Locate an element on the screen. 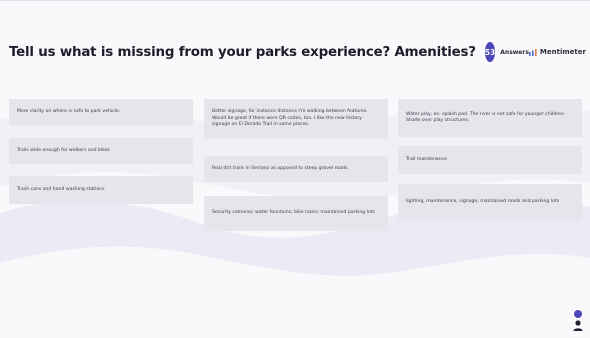 The height and width of the screenshot is (338, 590). response-text: Trails wide enough for walkers and bikes is located at coordinates (63, 150).